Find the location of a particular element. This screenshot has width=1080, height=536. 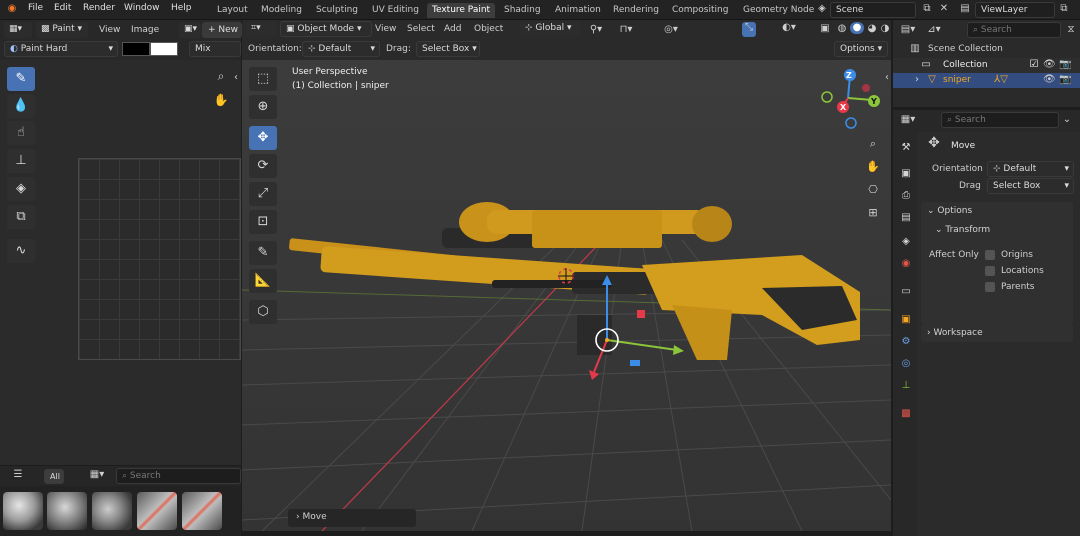

orientation-dropdown: ⊹ Default ▾ is located at coordinates (1030, 169).